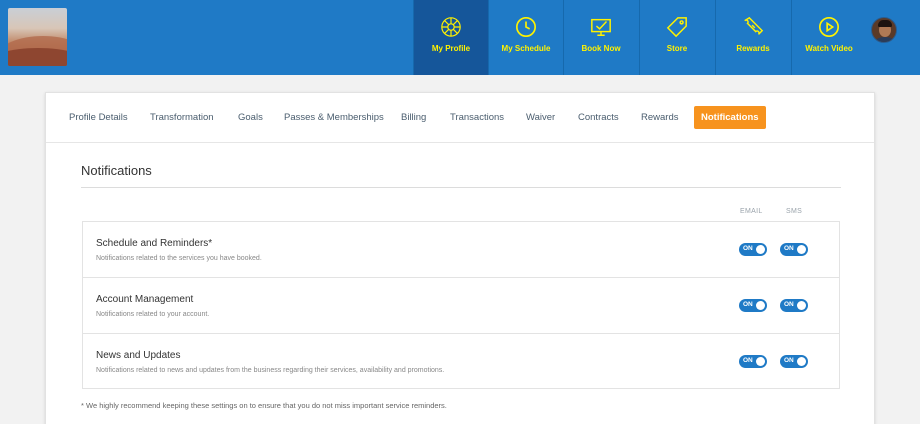  Describe the element at coordinates (600, 37) in the screenshot. I see `nav-book-now: Book Now` at that location.